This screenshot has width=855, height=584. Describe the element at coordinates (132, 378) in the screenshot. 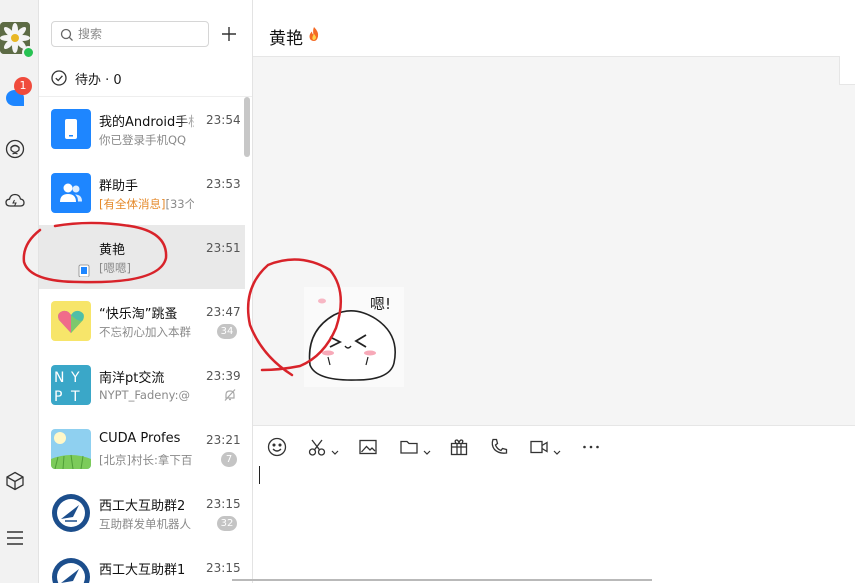

I see `conversation-name: 南洋pt交流` at that location.